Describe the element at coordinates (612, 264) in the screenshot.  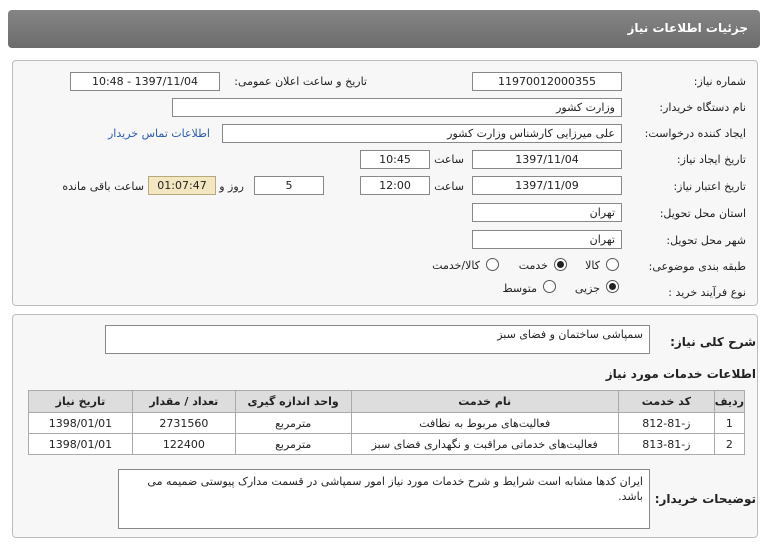
I see `category-goods-radio` at that location.